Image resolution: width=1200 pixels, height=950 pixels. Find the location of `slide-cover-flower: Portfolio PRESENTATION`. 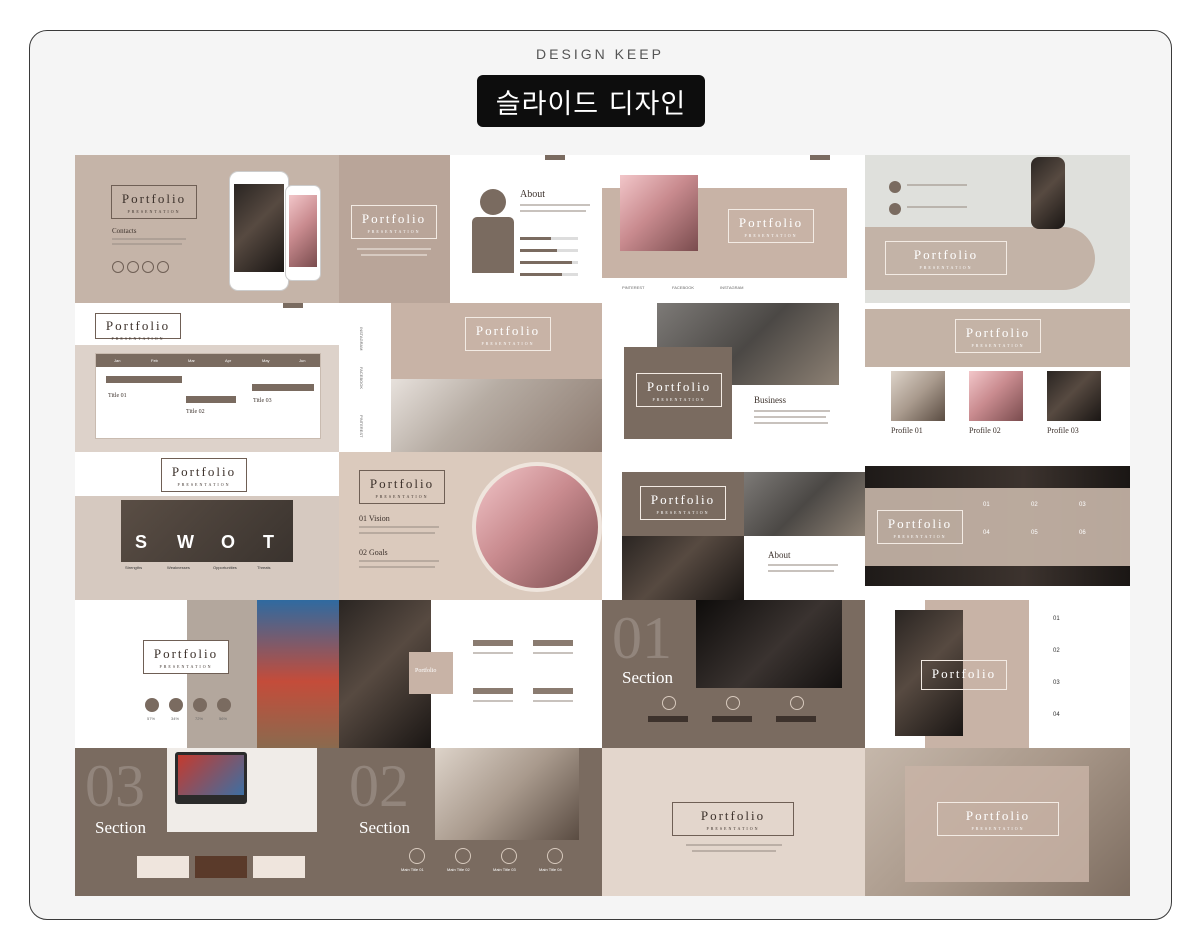

slide-cover-flower: Portfolio PRESENTATION is located at coordinates (394, 229).